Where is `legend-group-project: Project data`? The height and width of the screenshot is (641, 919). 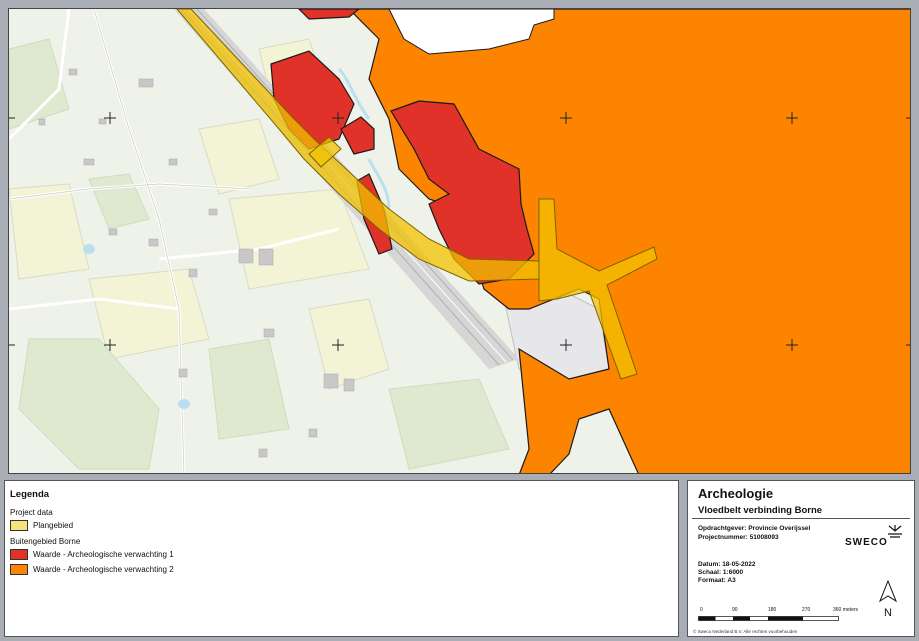
legend-group-project: Project data is located at coordinates (31, 512).